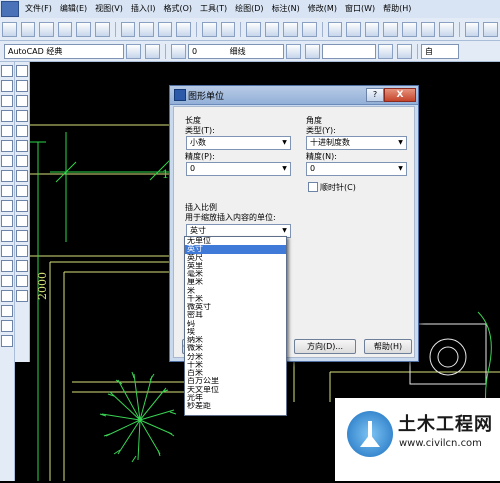  What do you see at coordinates (353, 29) in the screenshot?
I see `design-center-icon` at bounding box center [353, 29].